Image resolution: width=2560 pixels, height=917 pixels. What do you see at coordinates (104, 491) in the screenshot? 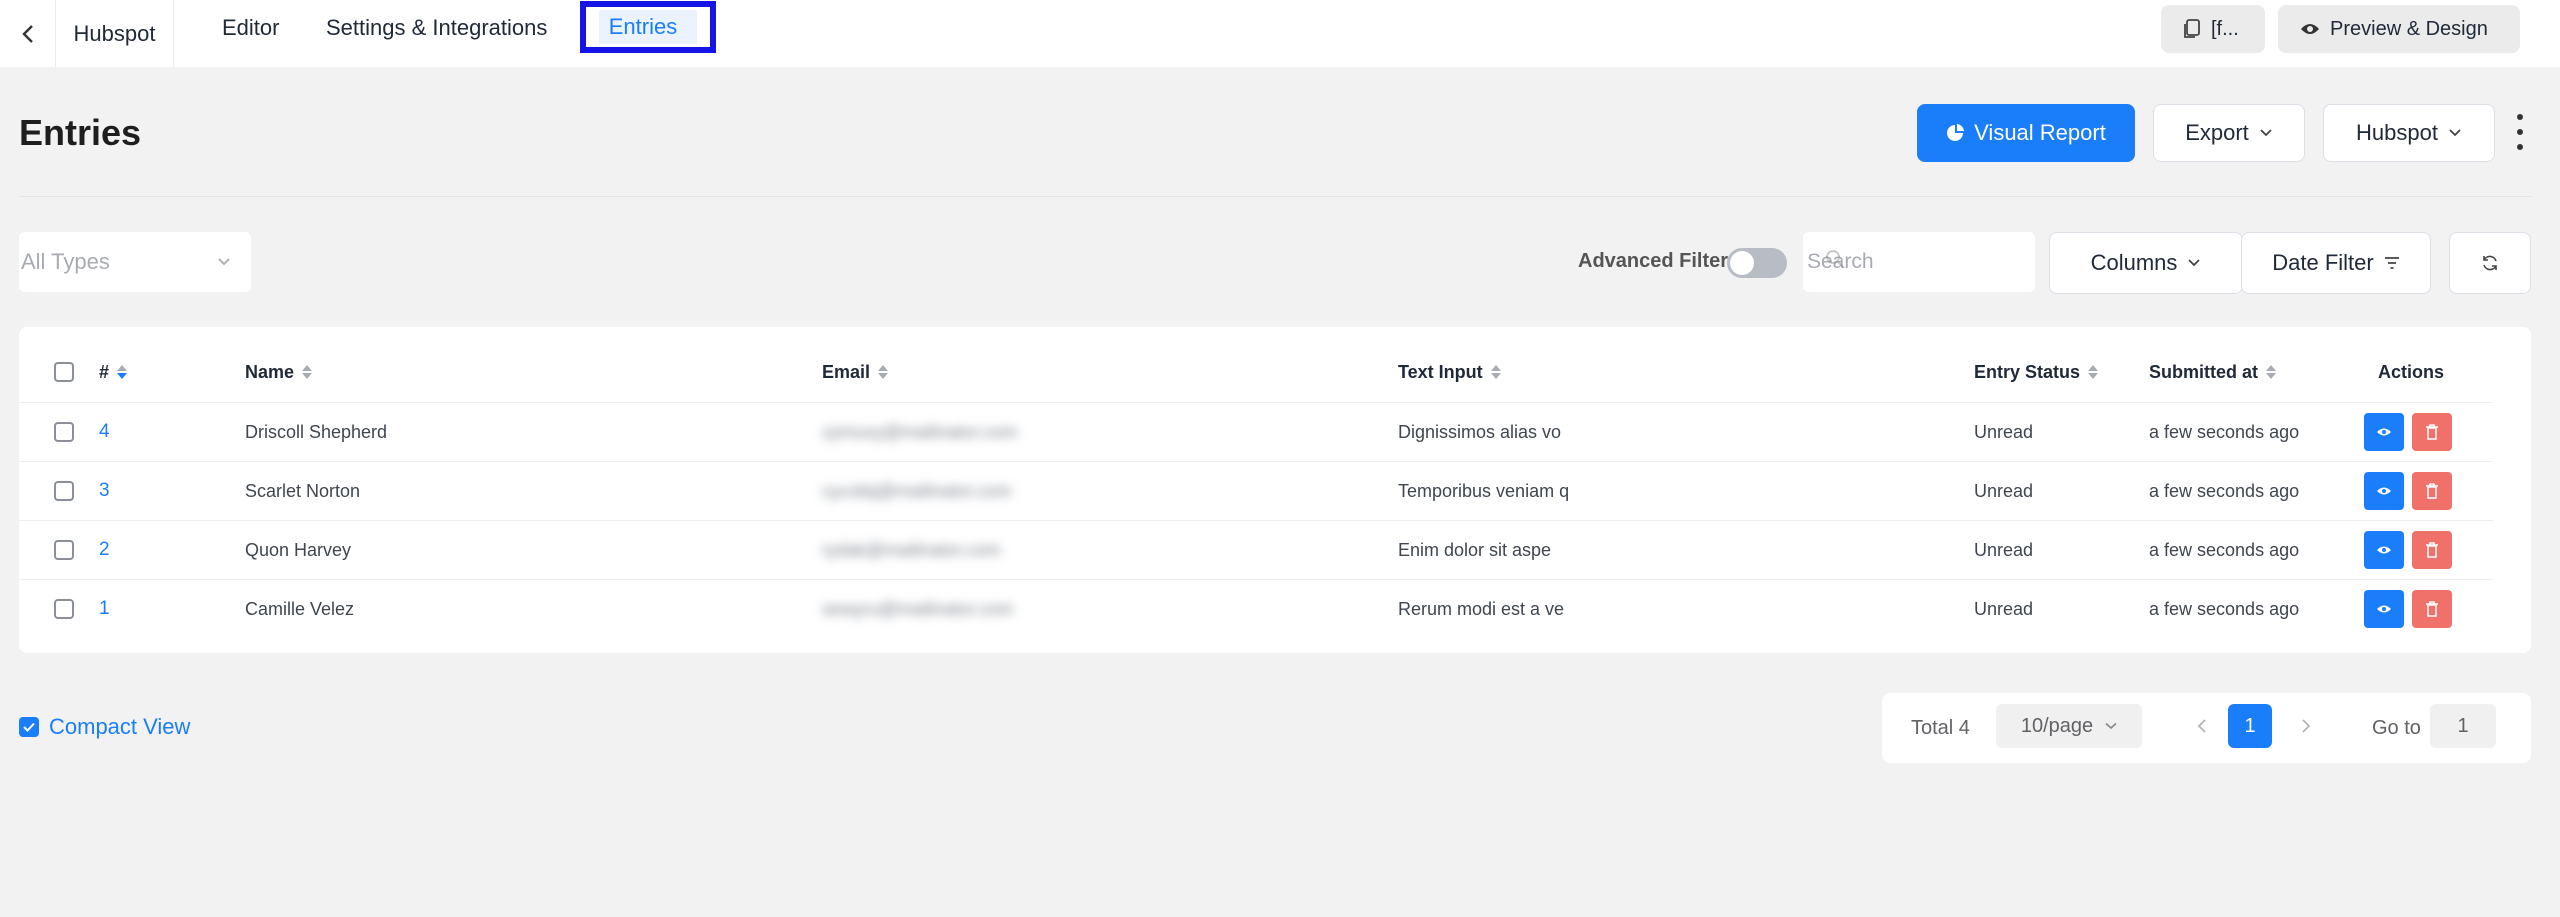
I see `entry-id-link: 3` at bounding box center [104, 491].